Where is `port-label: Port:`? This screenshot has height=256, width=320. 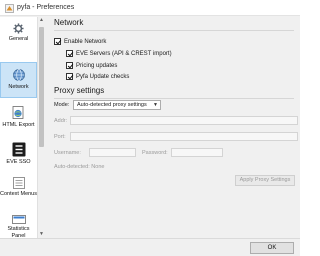 port-label: Port: is located at coordinates (60, 137).